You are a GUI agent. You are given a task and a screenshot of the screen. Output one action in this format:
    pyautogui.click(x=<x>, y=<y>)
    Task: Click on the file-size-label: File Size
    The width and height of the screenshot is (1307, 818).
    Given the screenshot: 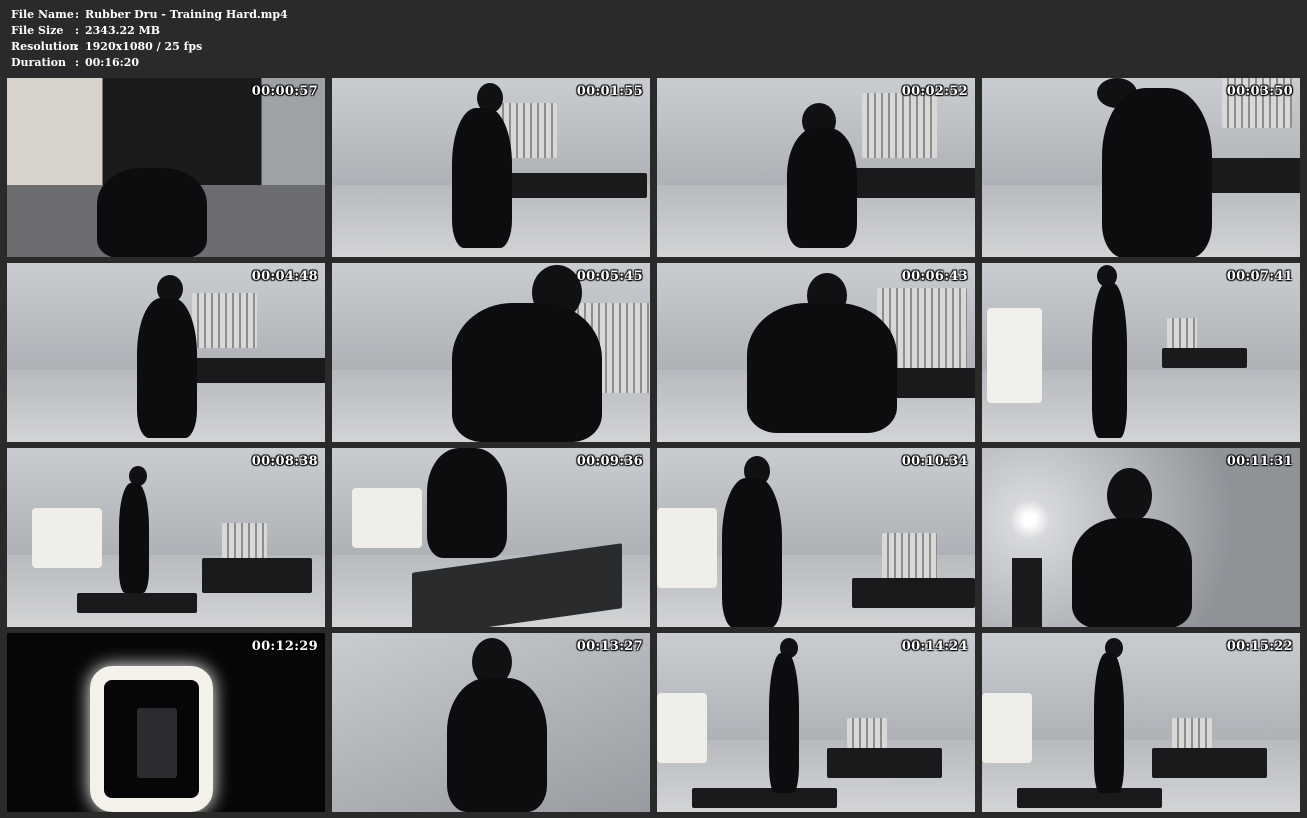 What is the action you would take?
    pyautogui.click(x=37, y=30)
    